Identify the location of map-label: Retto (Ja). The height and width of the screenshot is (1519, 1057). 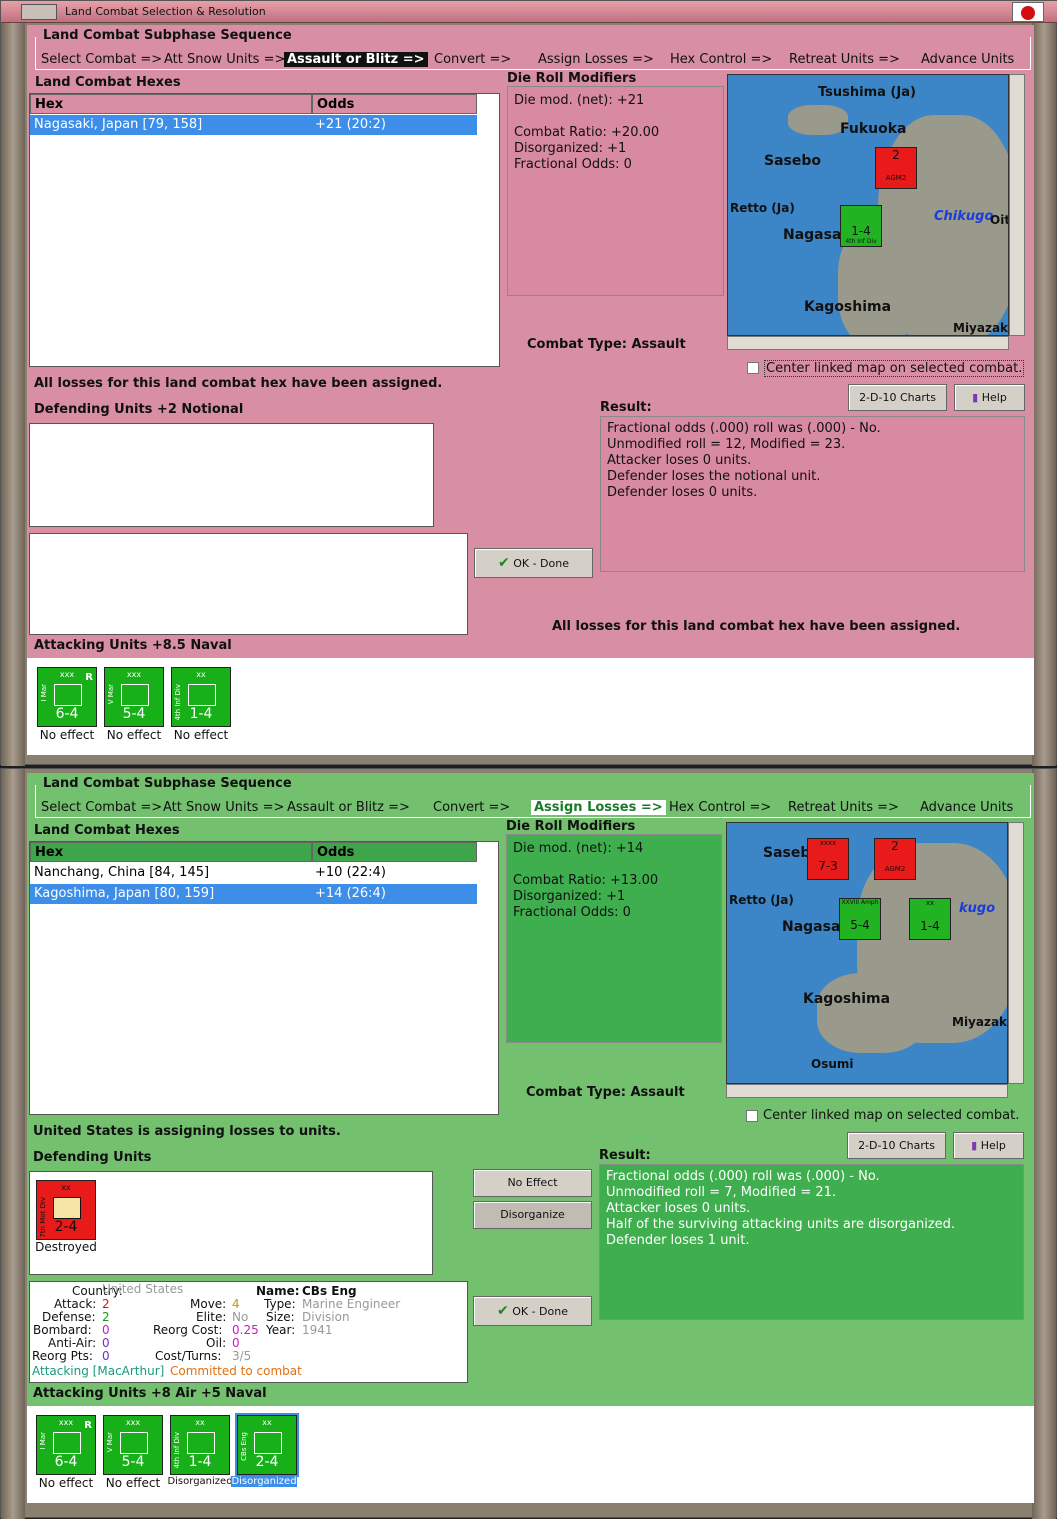
(761, 900).